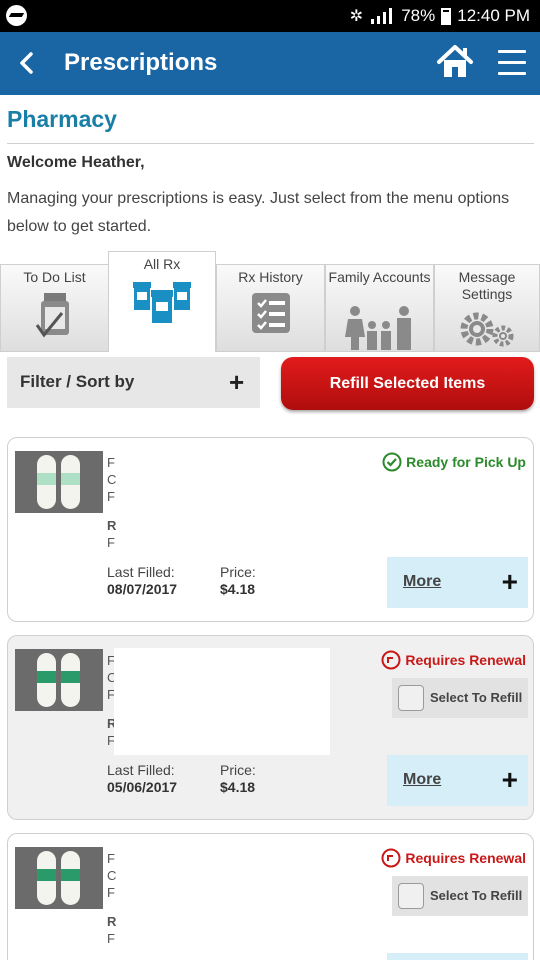 The height and width of the screenshot is (960, 540). What do you see at coordinates (487, 307) in the screenshot?
I see `tab-message-settings: Message Settings` at bounding box center [487, 307].